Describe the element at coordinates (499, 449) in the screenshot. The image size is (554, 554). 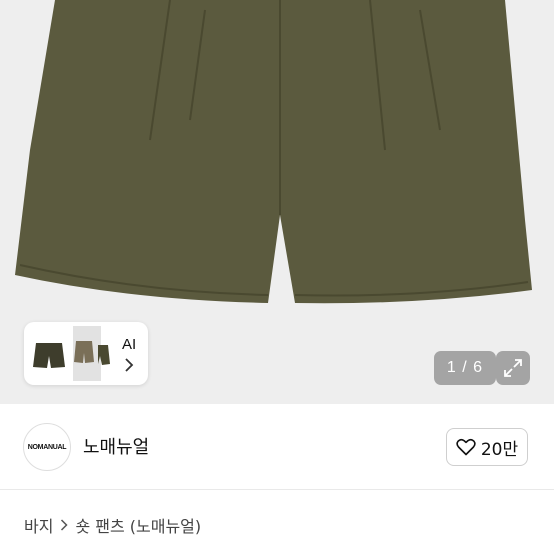
I see `like-count: 20만` at that location.